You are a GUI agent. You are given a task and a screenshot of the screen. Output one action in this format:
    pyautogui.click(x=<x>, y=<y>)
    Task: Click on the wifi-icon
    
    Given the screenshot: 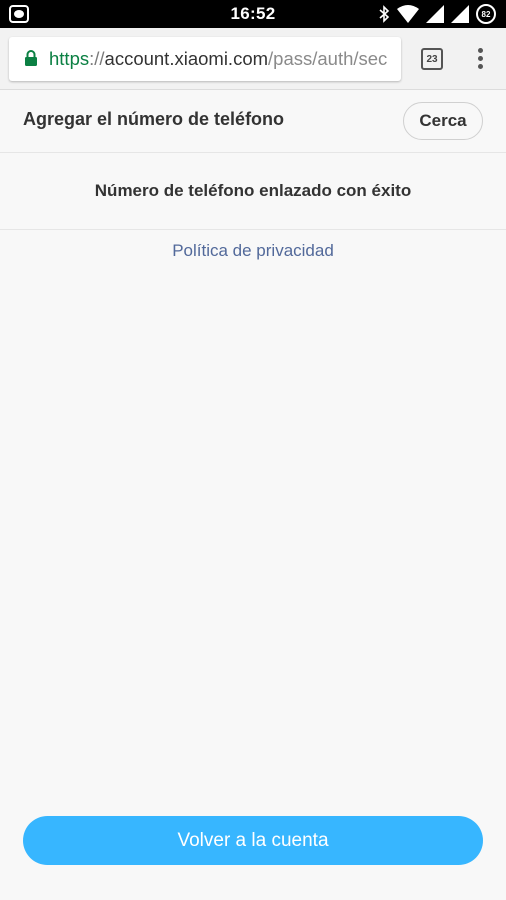 What is the action you would take?
    pyautogui.click(x=408, y=14)
    